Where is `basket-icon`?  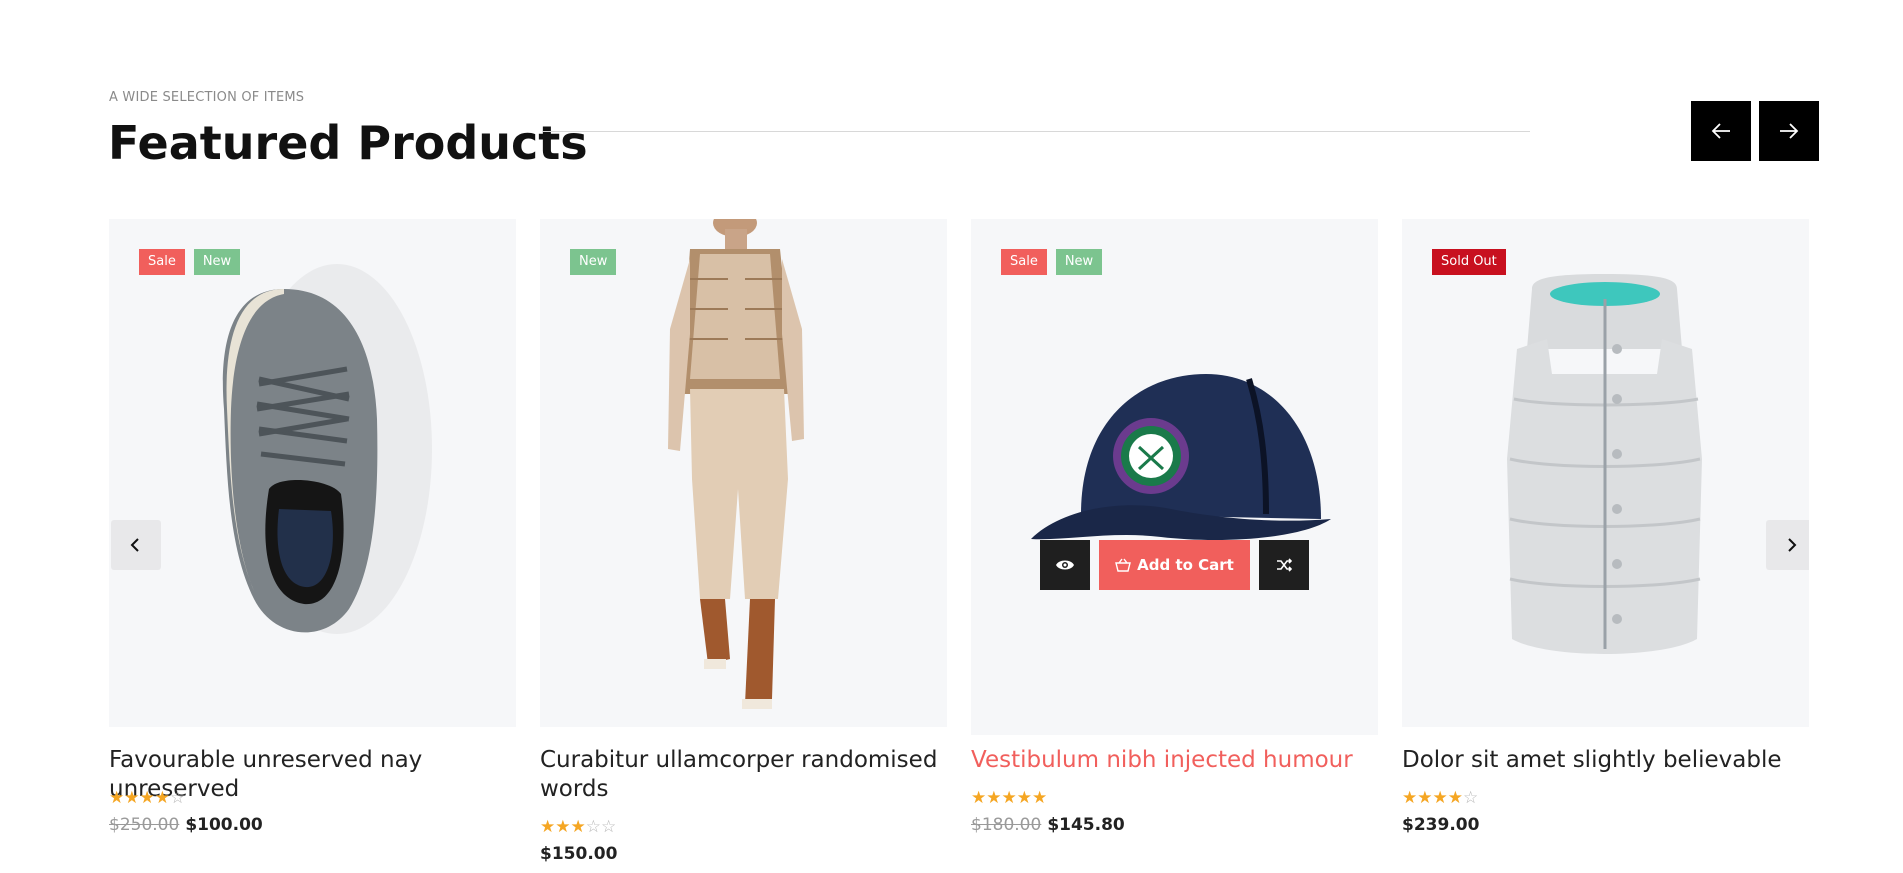
basket-icon is located at coordinates (1123, 565).